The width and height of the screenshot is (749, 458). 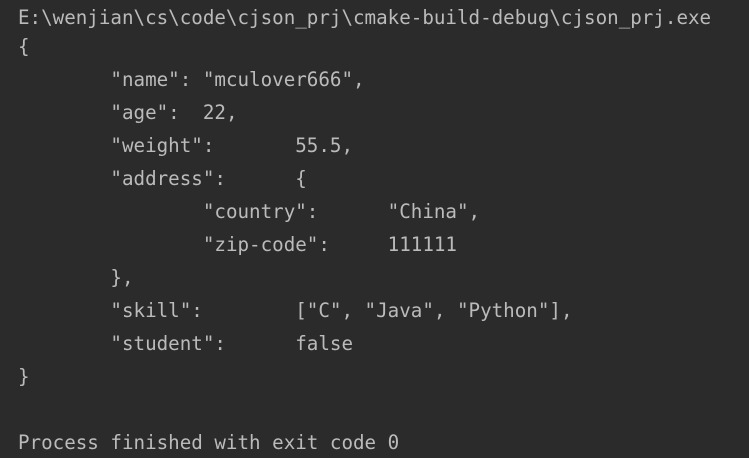 What do you see at coordinates (191, 79) in the screenshot?
I see `output-line-name: "name": "mculover666",` at bounding box center [191, 79].